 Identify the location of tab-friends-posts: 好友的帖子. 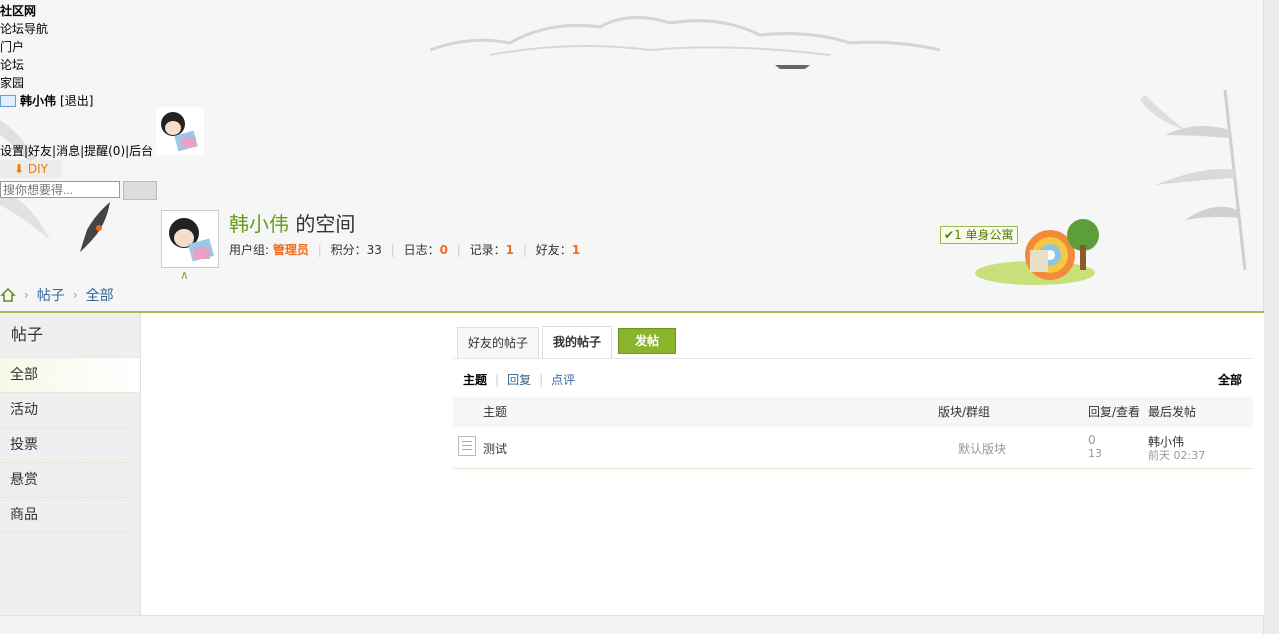
(498, 342).